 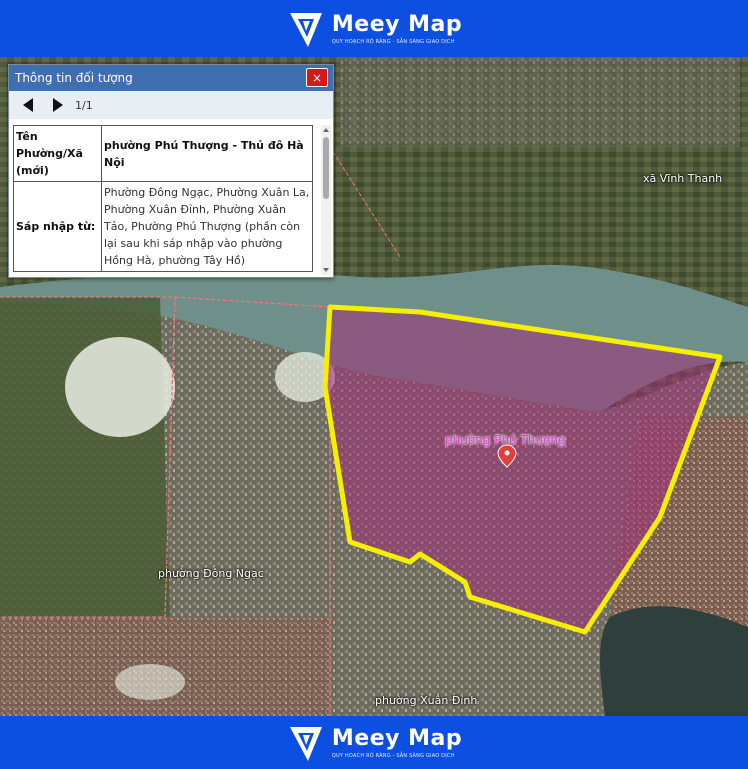 I want to click on map-label-phu-thuong: phường Phú Thượng, so click(x=505, y=440).